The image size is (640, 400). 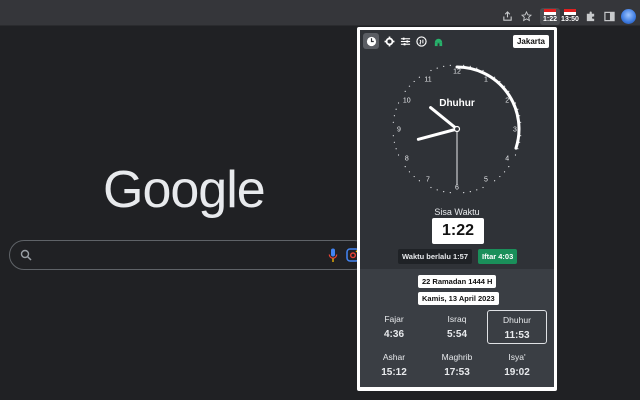 I want to click on remaining-time-label: Sisa Waktu, so click(x=457, y=212).